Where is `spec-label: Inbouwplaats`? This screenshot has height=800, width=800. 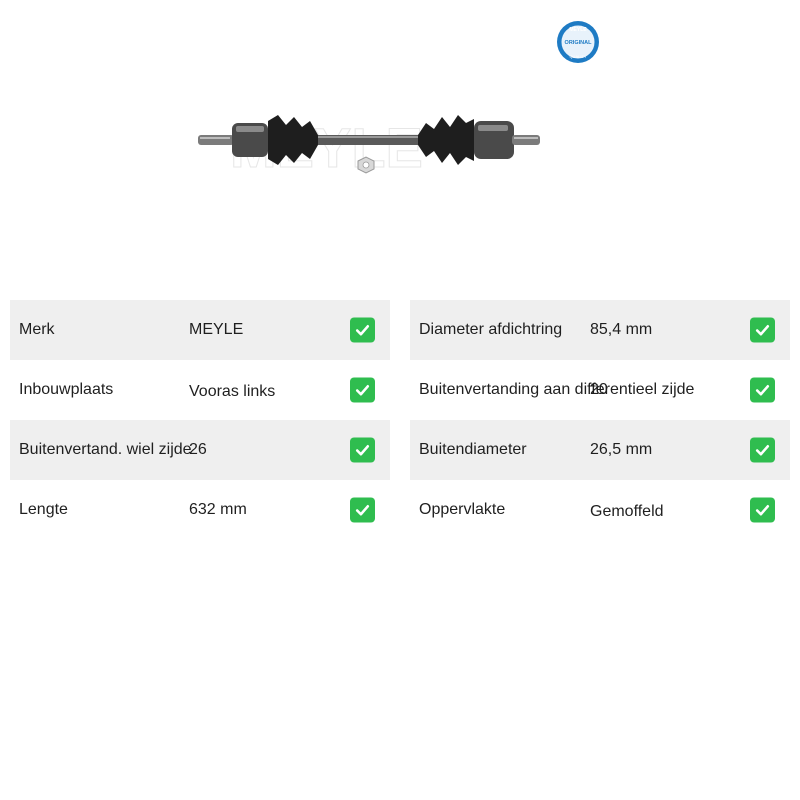
spec-label: Inbouwplaats is located at coordinates (66, 389).